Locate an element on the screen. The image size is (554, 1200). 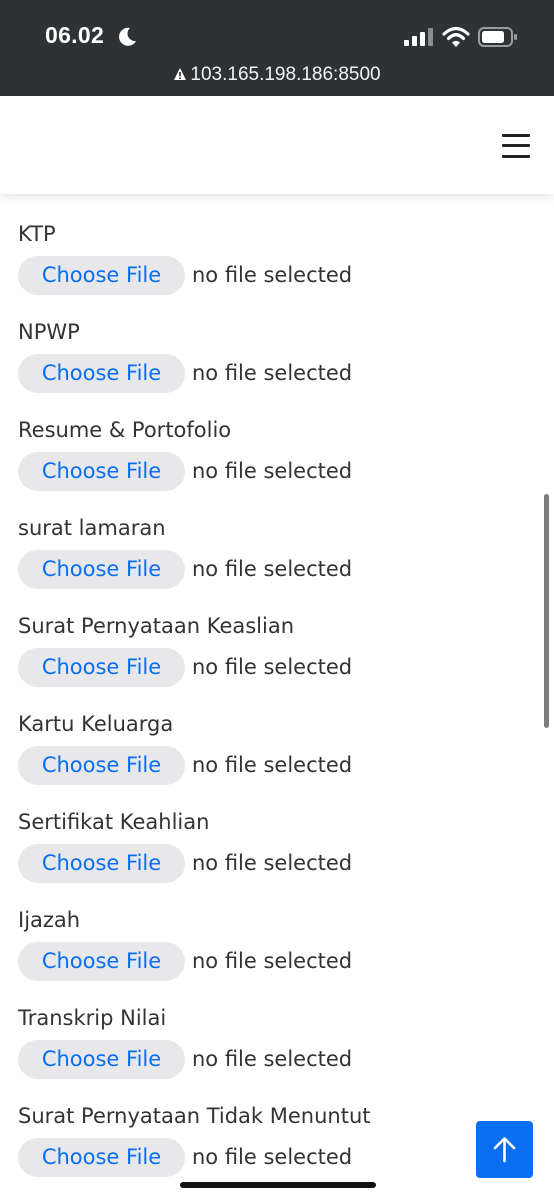
url-text: 103.165.198.186:8500 is located at coordinates (285, 74).